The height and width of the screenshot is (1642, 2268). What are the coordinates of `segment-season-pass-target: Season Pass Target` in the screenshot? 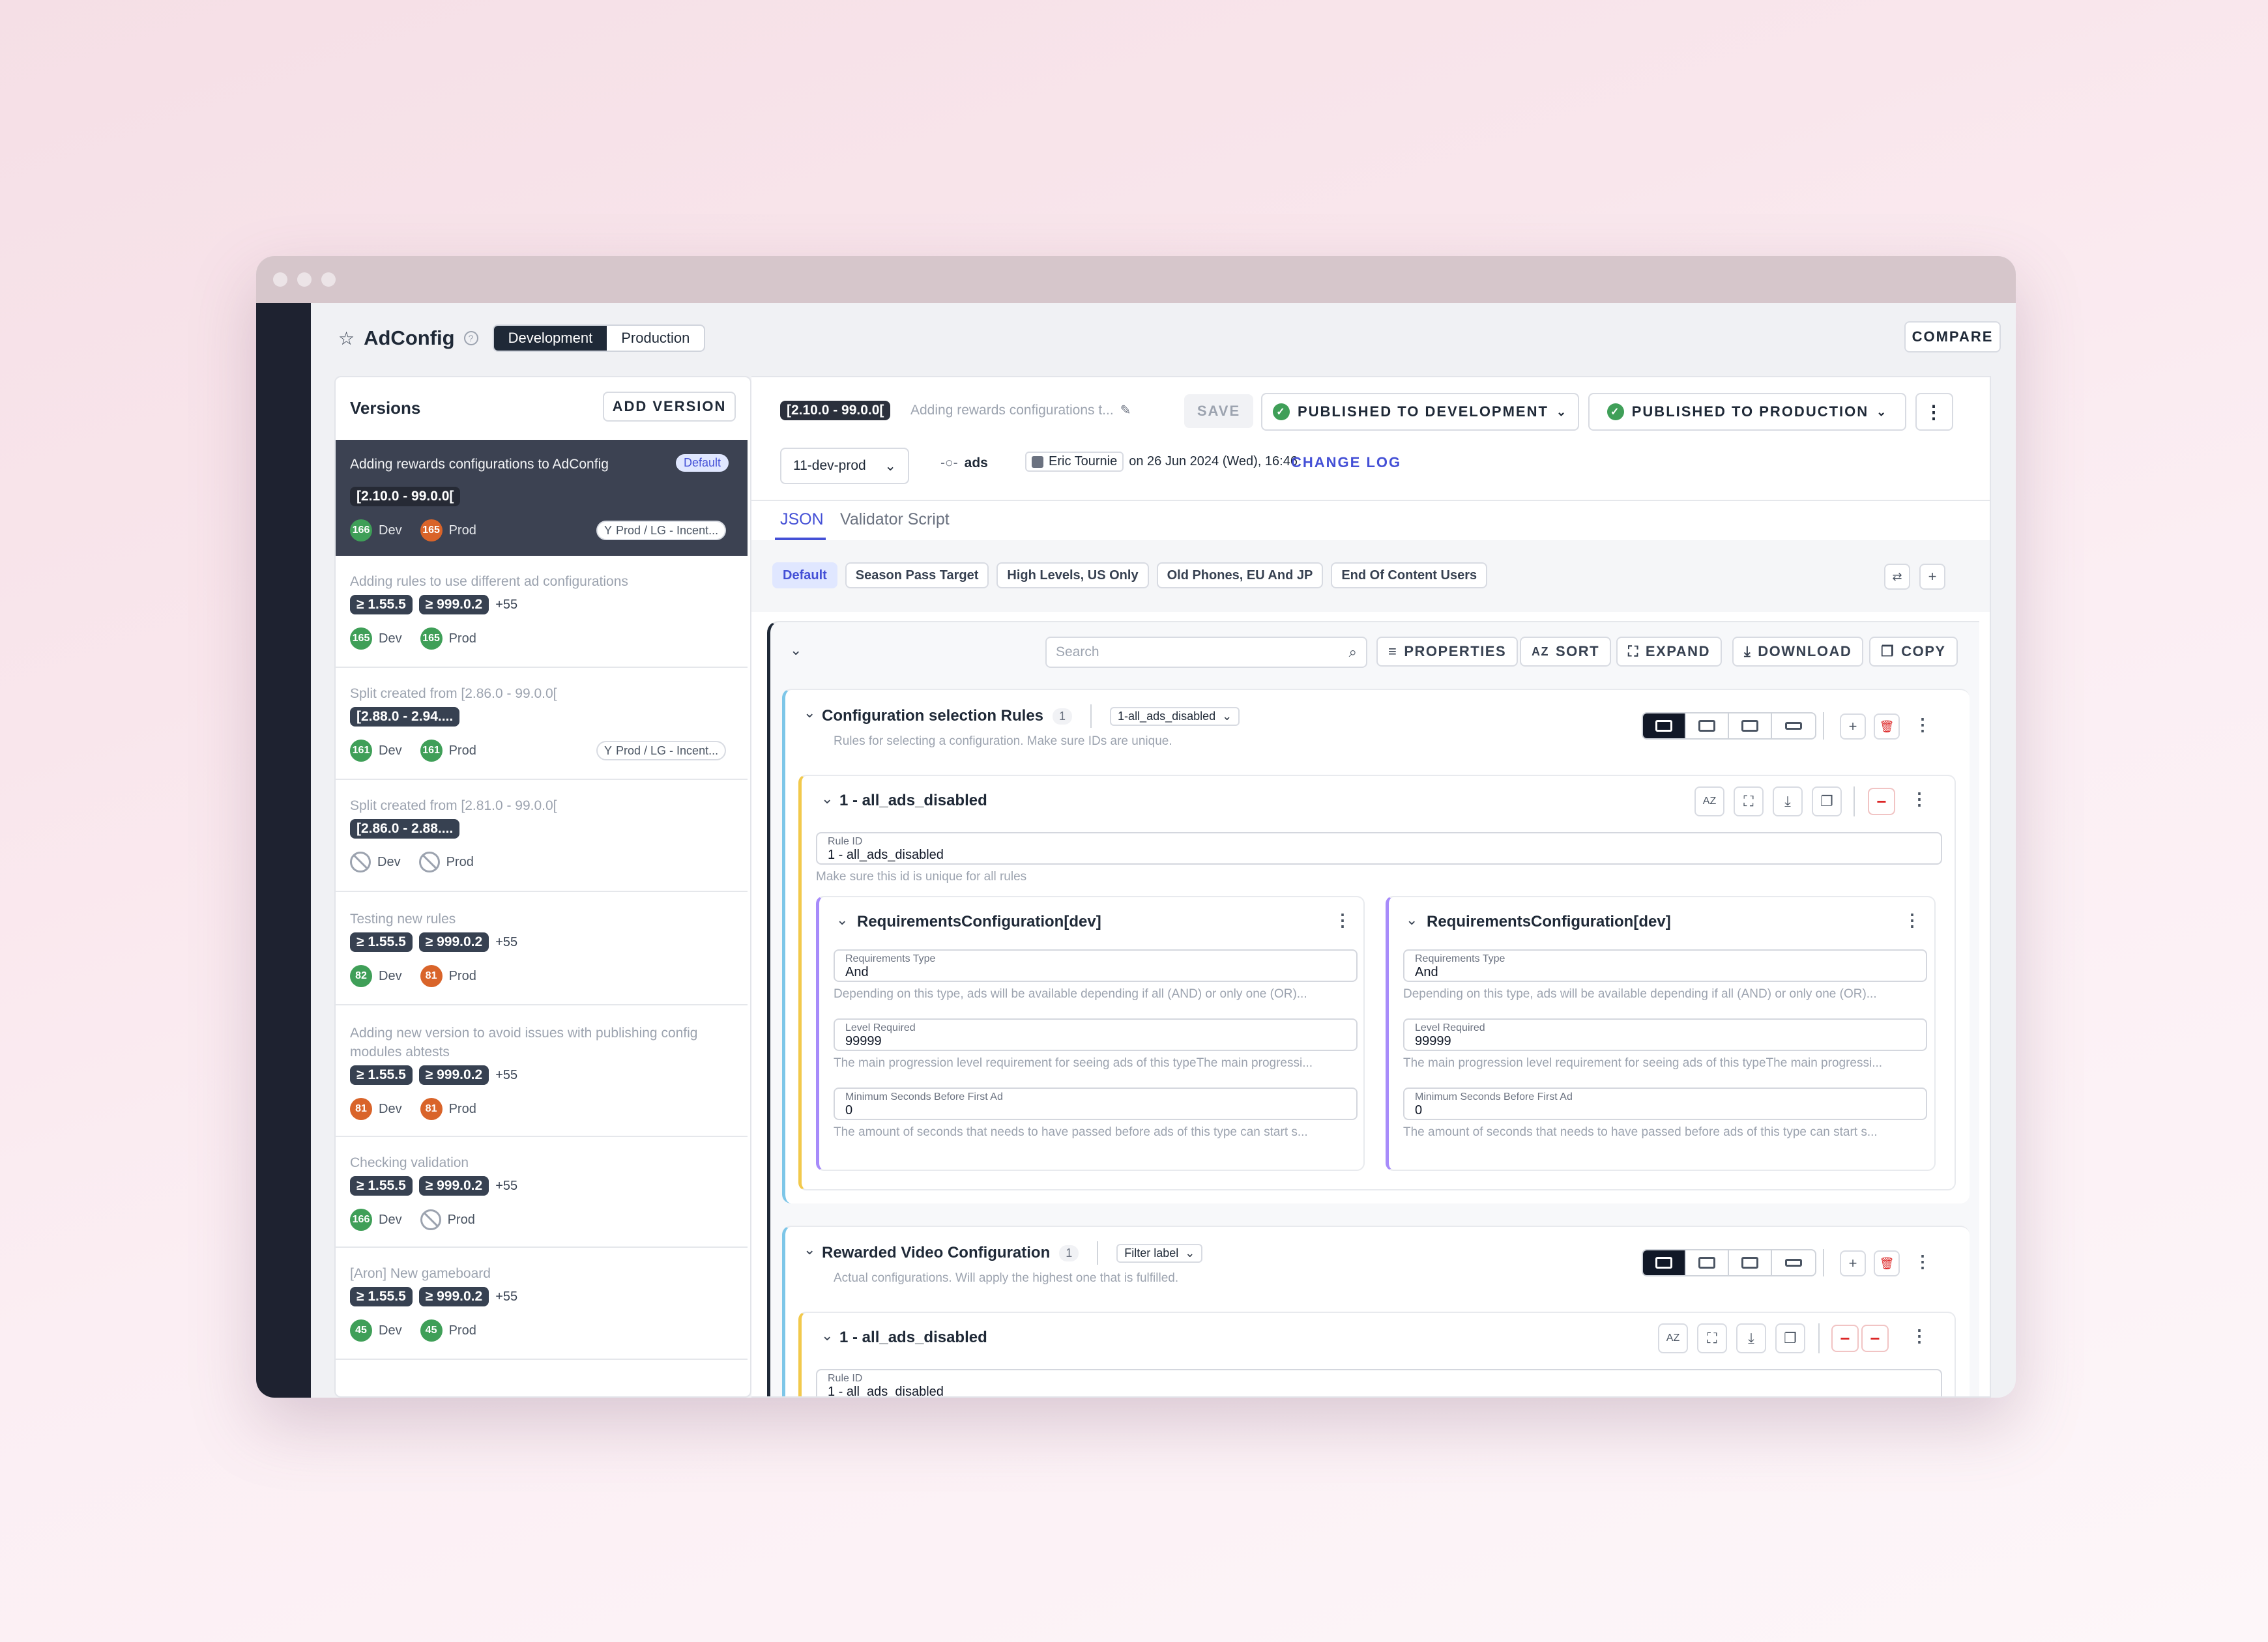 It's located at (917, 575).